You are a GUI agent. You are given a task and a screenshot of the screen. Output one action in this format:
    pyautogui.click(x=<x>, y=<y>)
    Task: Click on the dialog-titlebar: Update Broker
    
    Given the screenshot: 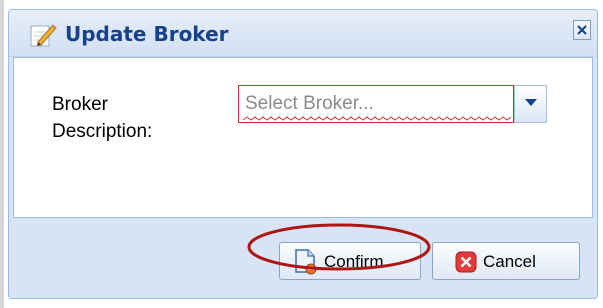 What is the action you would take?
    pyautogui.click(x=303, y=33)
    